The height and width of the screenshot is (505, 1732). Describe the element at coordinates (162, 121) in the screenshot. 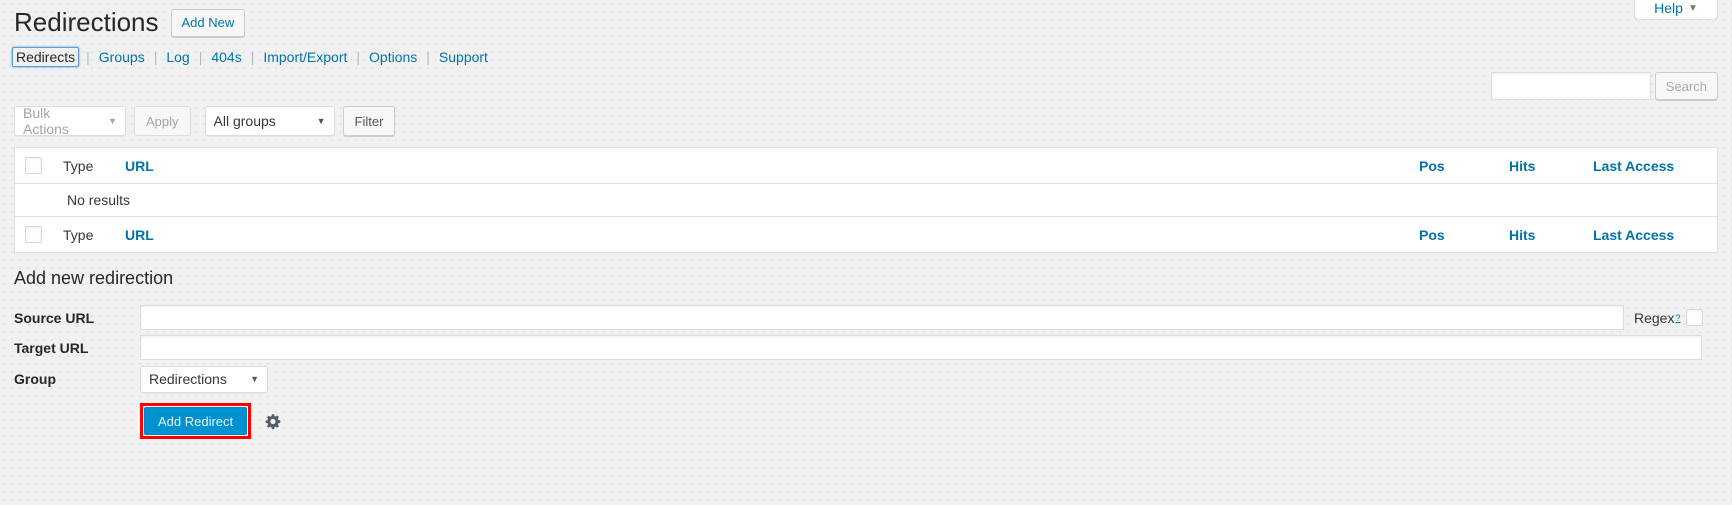

I see `apply-button: Apply` at that location.